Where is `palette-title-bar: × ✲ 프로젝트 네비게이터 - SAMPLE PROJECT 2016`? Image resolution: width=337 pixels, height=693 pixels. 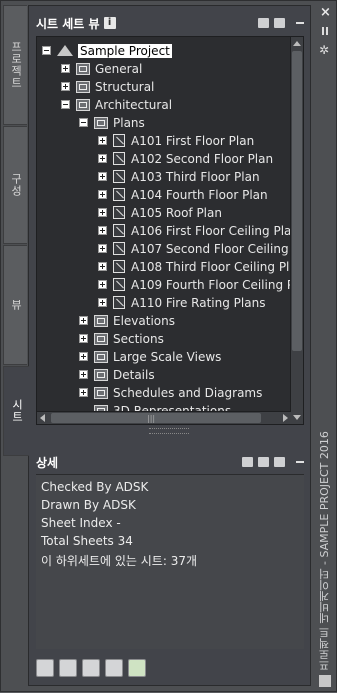 palette-title-bar: × ✲ 프로젝트 네비게이터 - SAMPLE PROJECT 2016 is located at coordinates (325, 347).